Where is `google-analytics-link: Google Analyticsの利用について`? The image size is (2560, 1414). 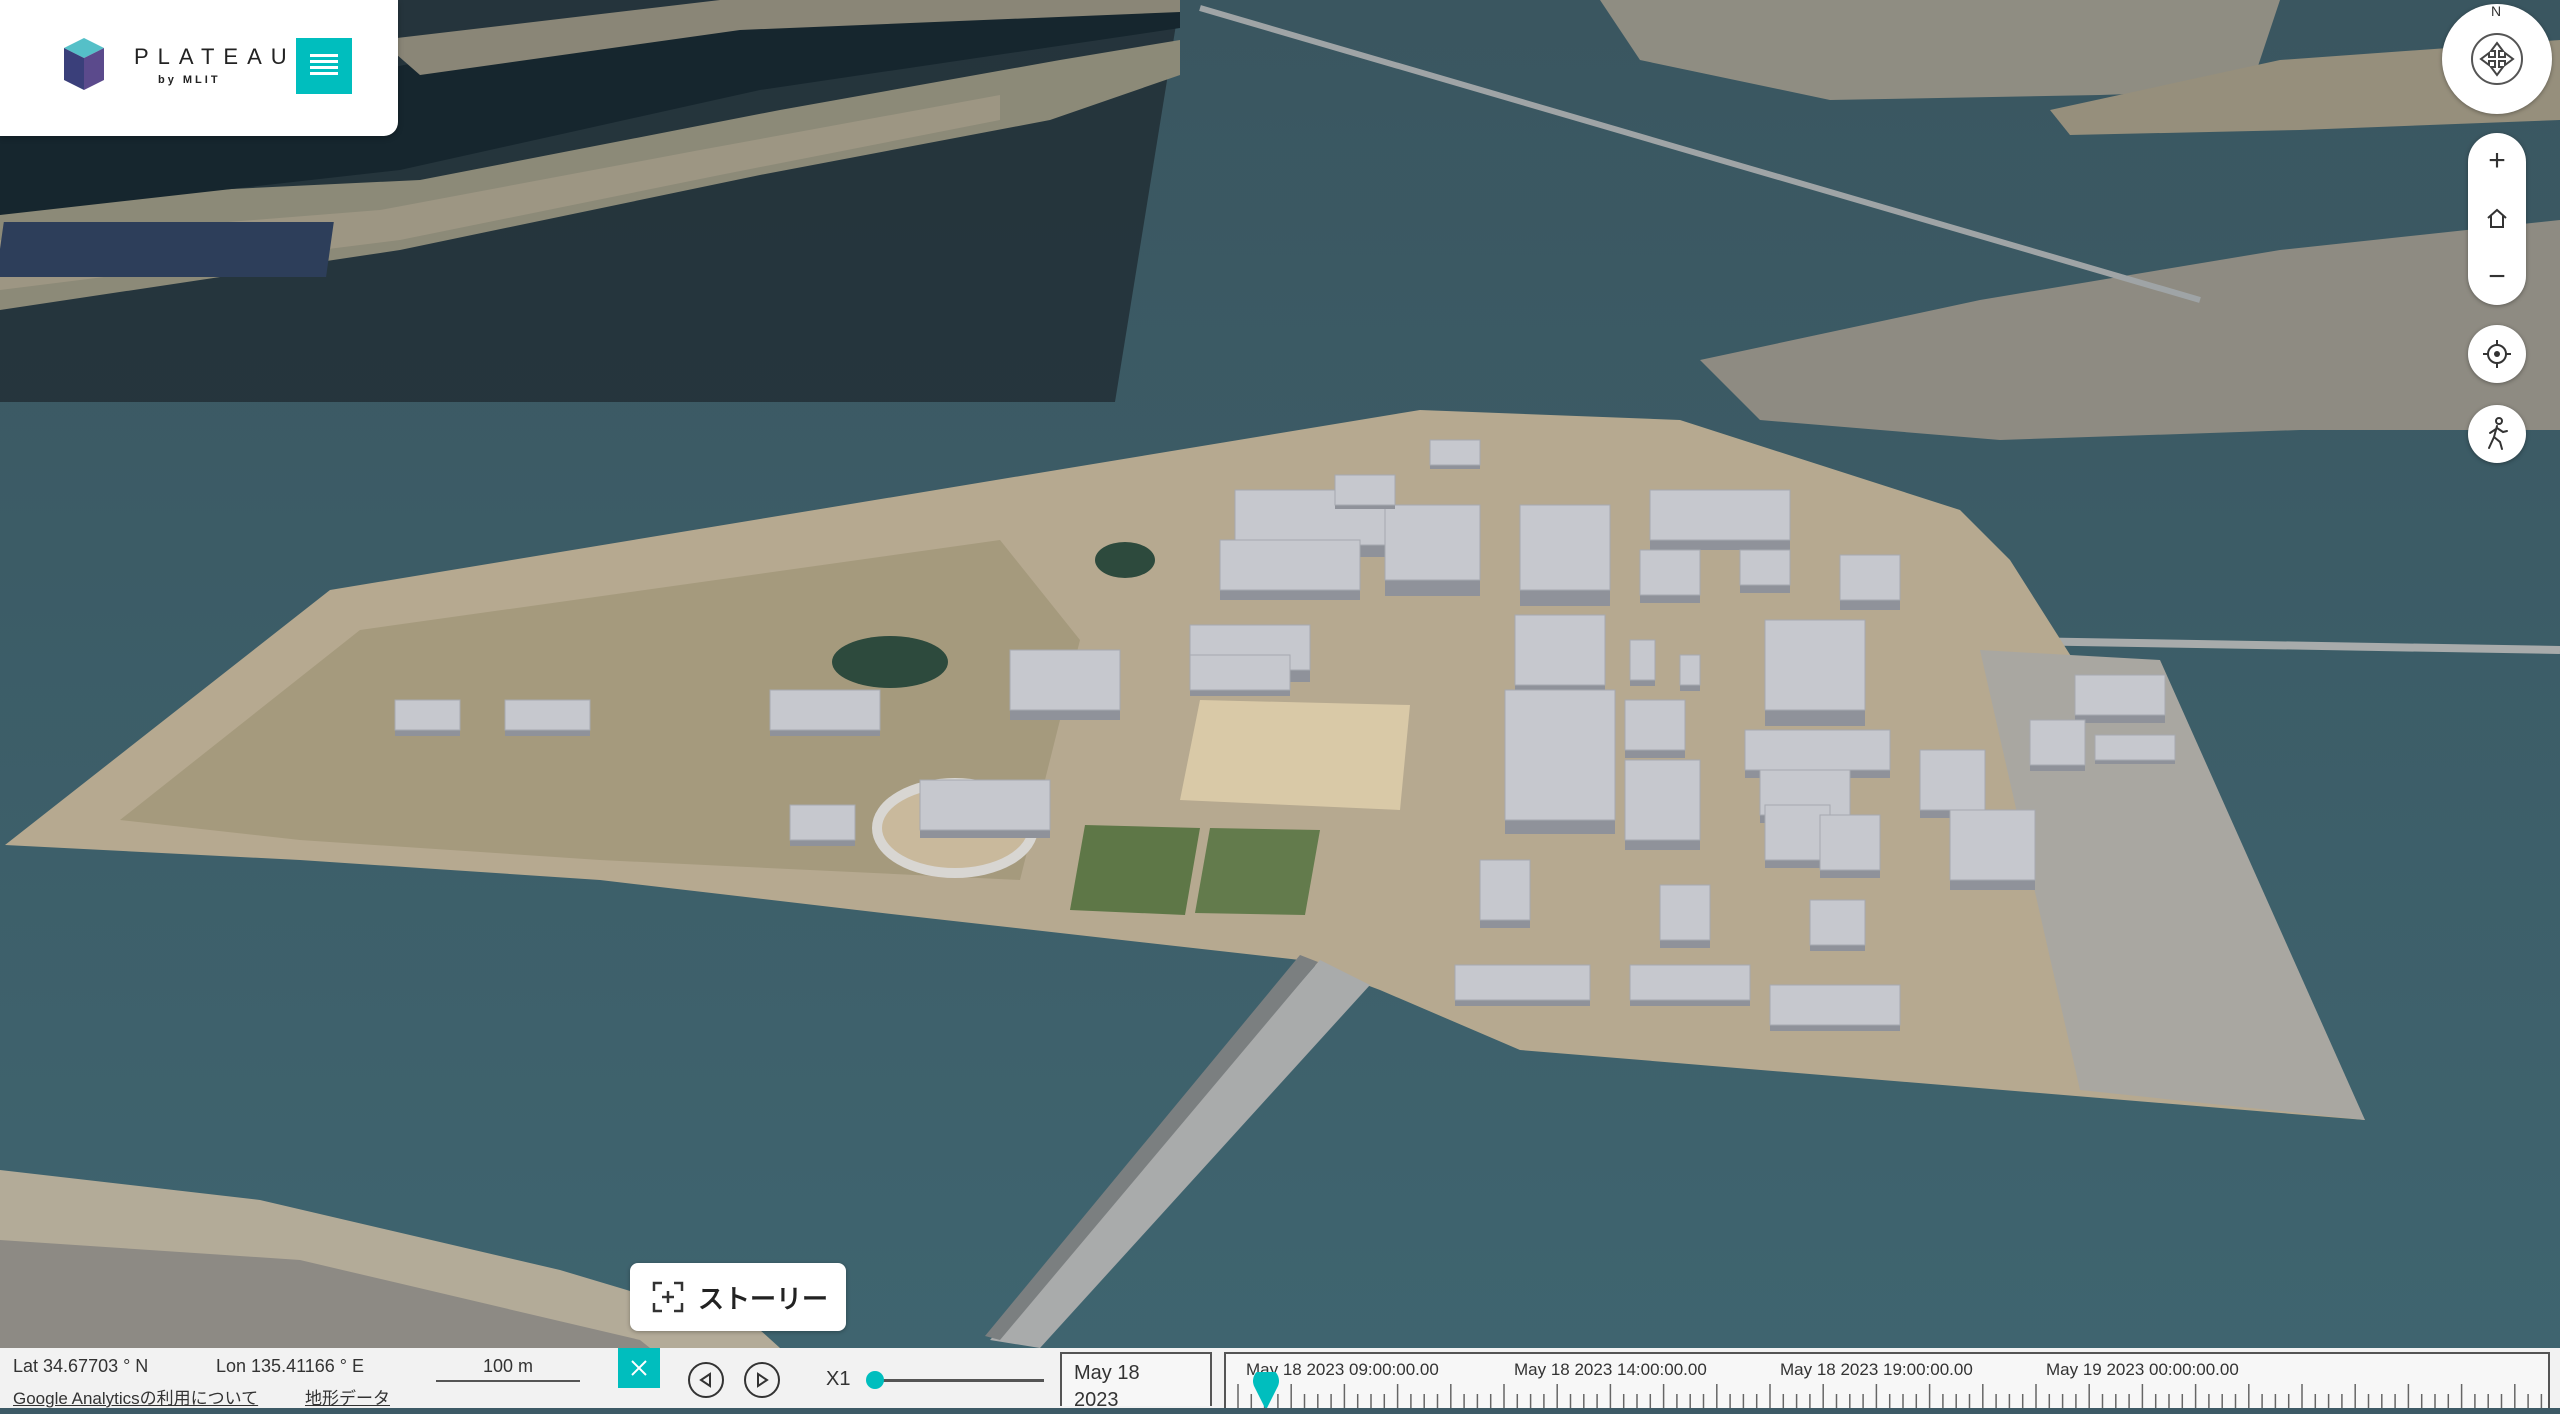
google-analytics-link: Google Analyticsの利用について is located at coordinates (135, 1396).